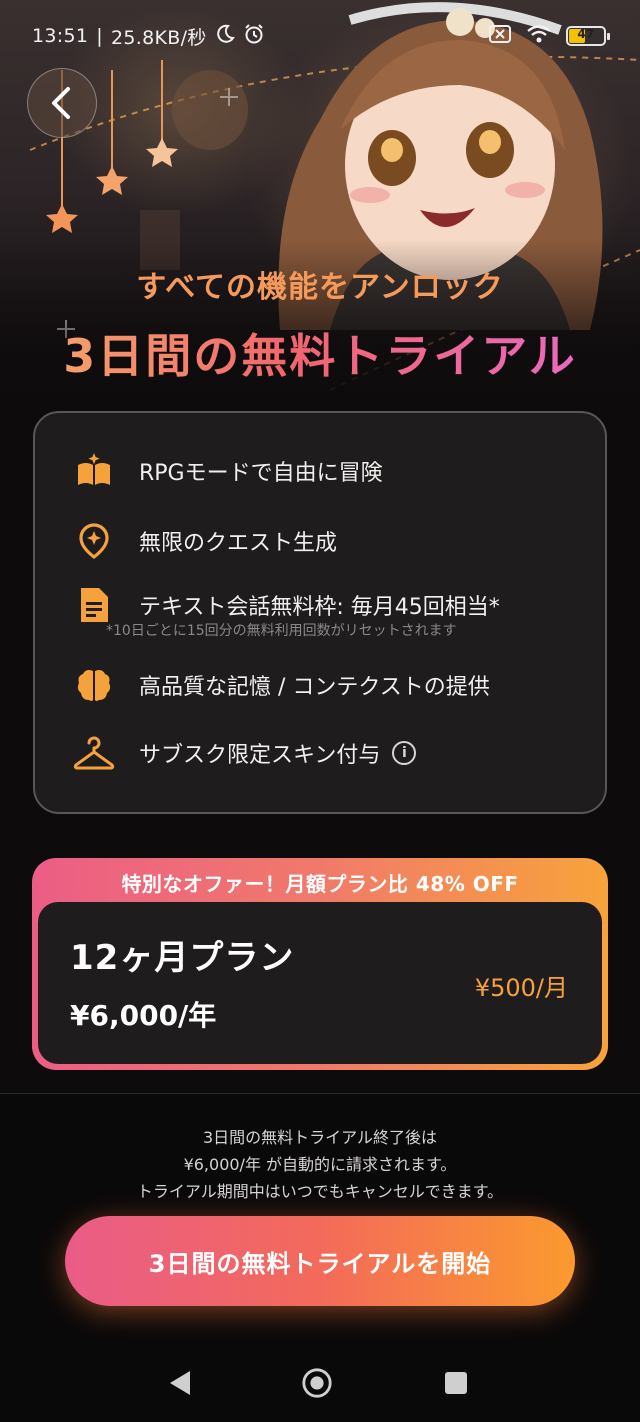 The height and width of the screenshot is (1422, 640). Describe the element at coordinates (320, 287) in the screenshot. I see `page-subtitle: すべての機能をアンロック` at that location.